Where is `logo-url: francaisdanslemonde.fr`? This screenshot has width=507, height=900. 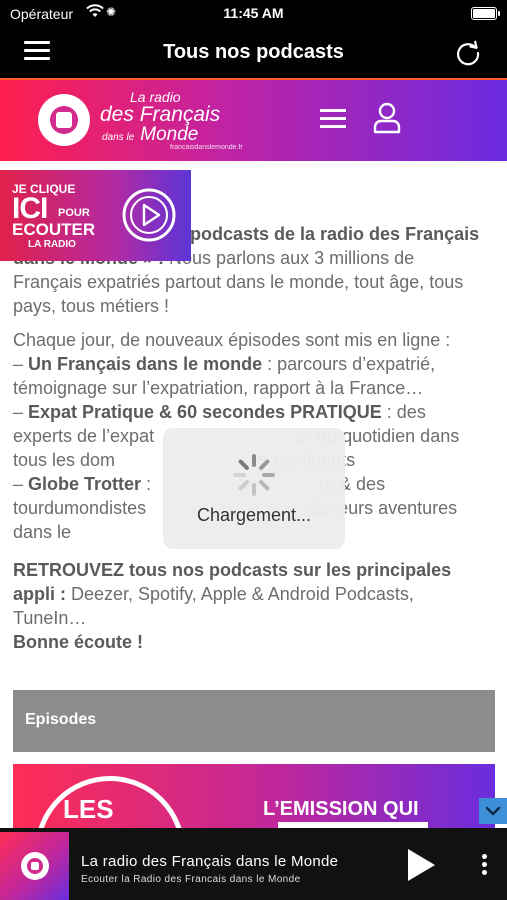 logo-url: francaisdanslemonde.fr is located at coordinates (206, 147).